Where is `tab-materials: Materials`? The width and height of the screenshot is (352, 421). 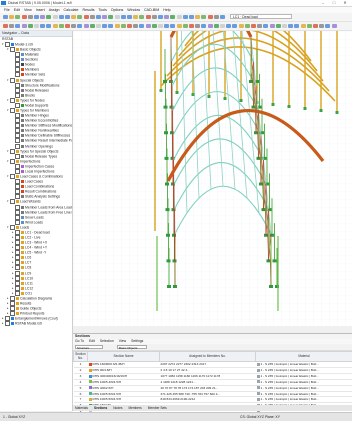 tab-materials: Materials is located at coordinates (81, 408).